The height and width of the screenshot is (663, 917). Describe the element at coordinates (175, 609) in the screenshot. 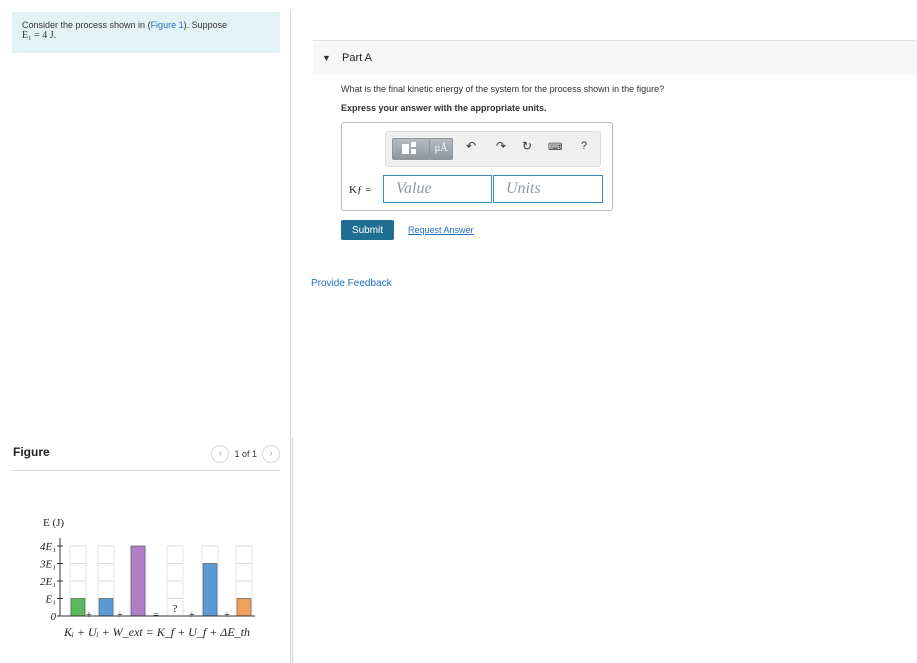

I see `unknown-bar-label: ?` at that location.